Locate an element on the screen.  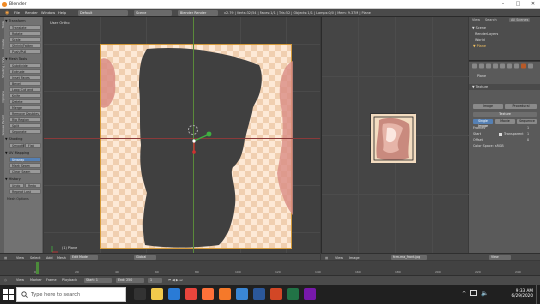
timeline-view-menu: View is located at coordinates (20, 280).